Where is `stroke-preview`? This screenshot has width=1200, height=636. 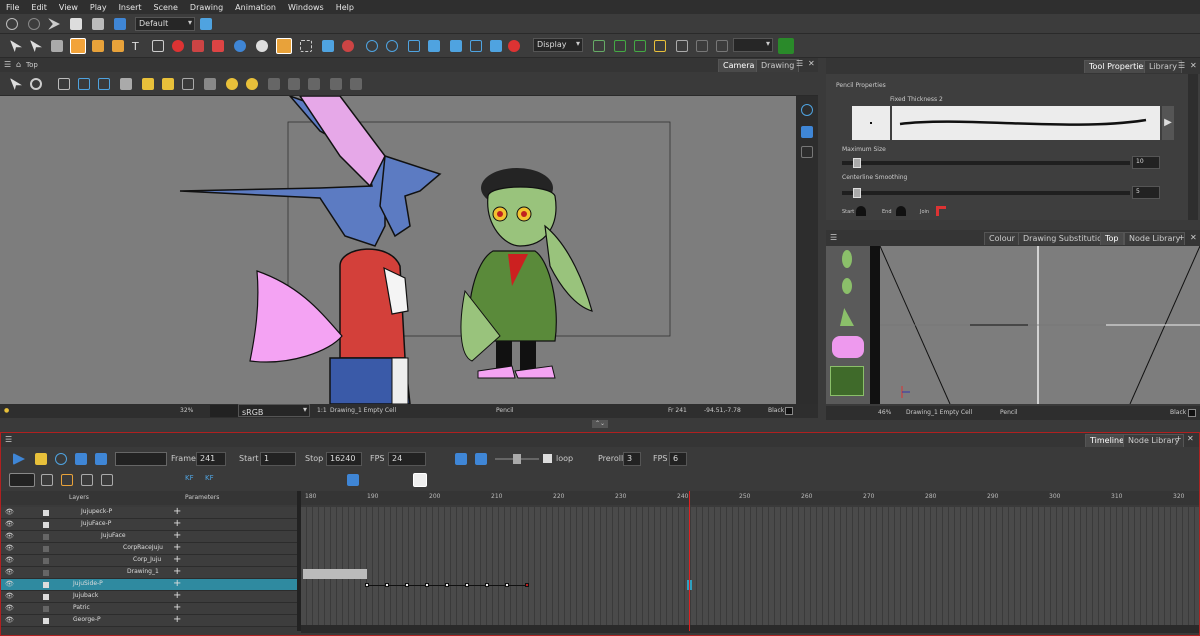
stroke-preview is located at coordinates (1026, 123).